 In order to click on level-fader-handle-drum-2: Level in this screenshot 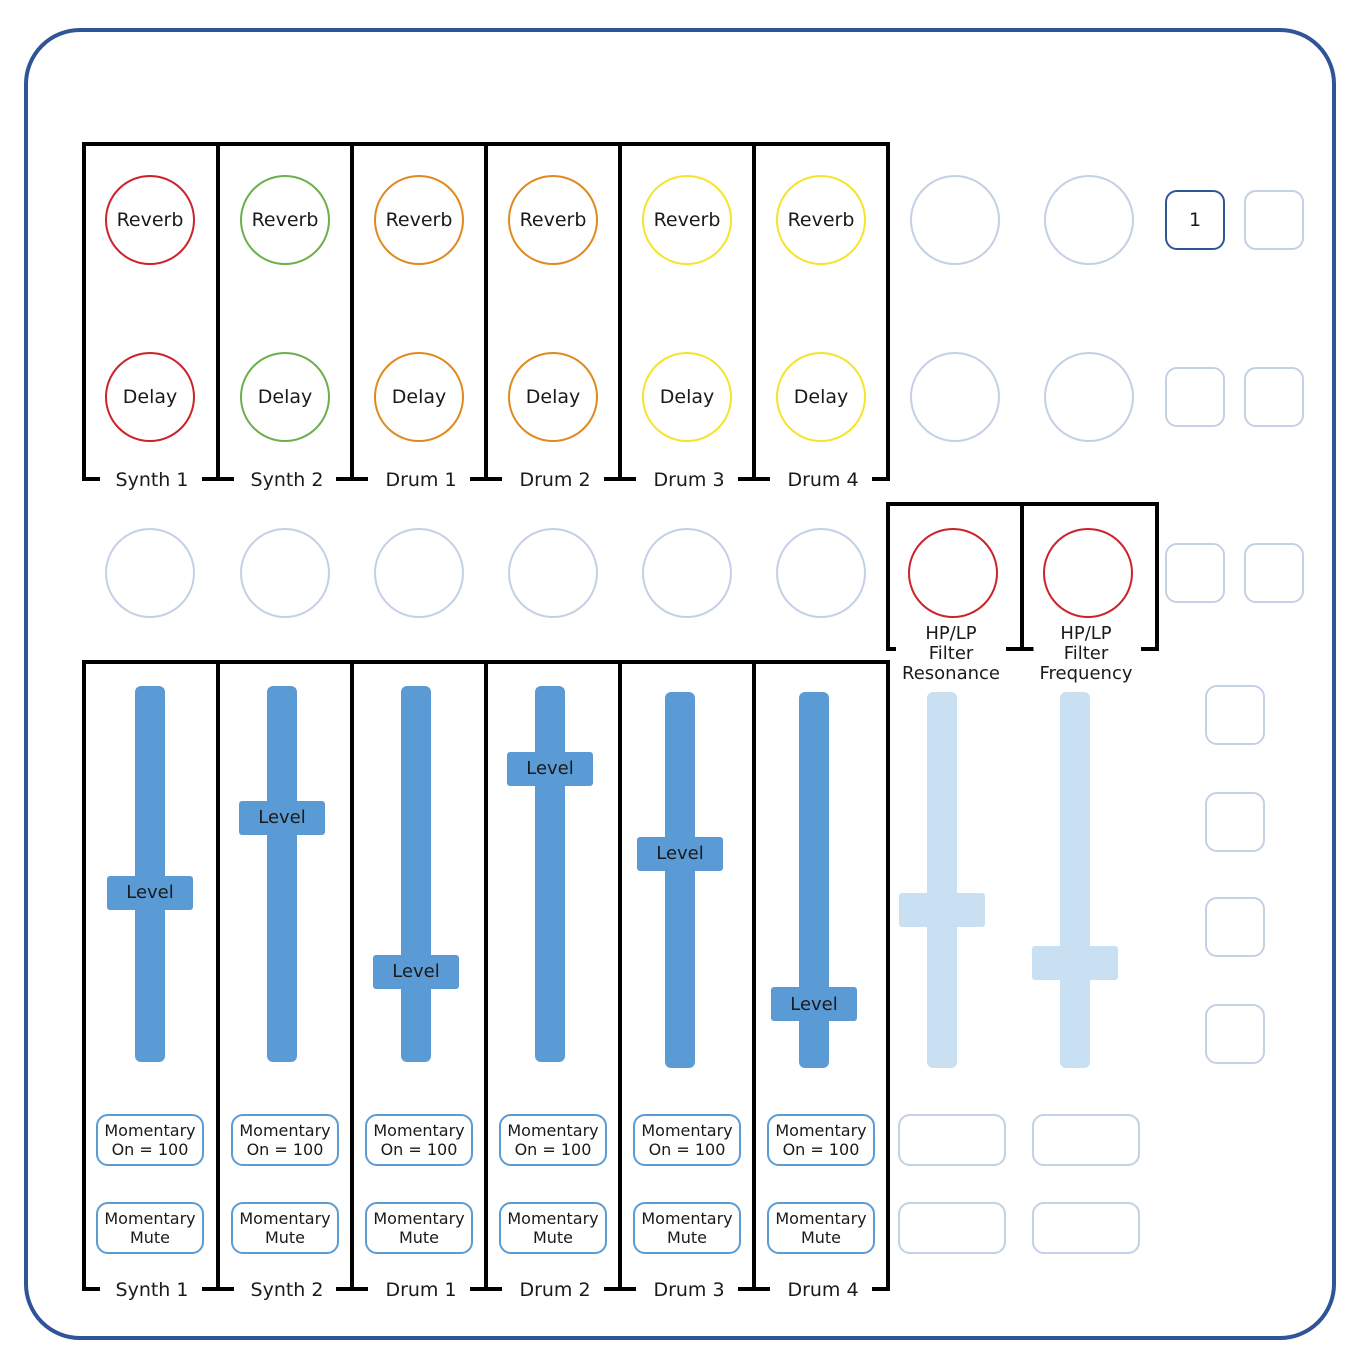, I will do `click(550, 768)`.